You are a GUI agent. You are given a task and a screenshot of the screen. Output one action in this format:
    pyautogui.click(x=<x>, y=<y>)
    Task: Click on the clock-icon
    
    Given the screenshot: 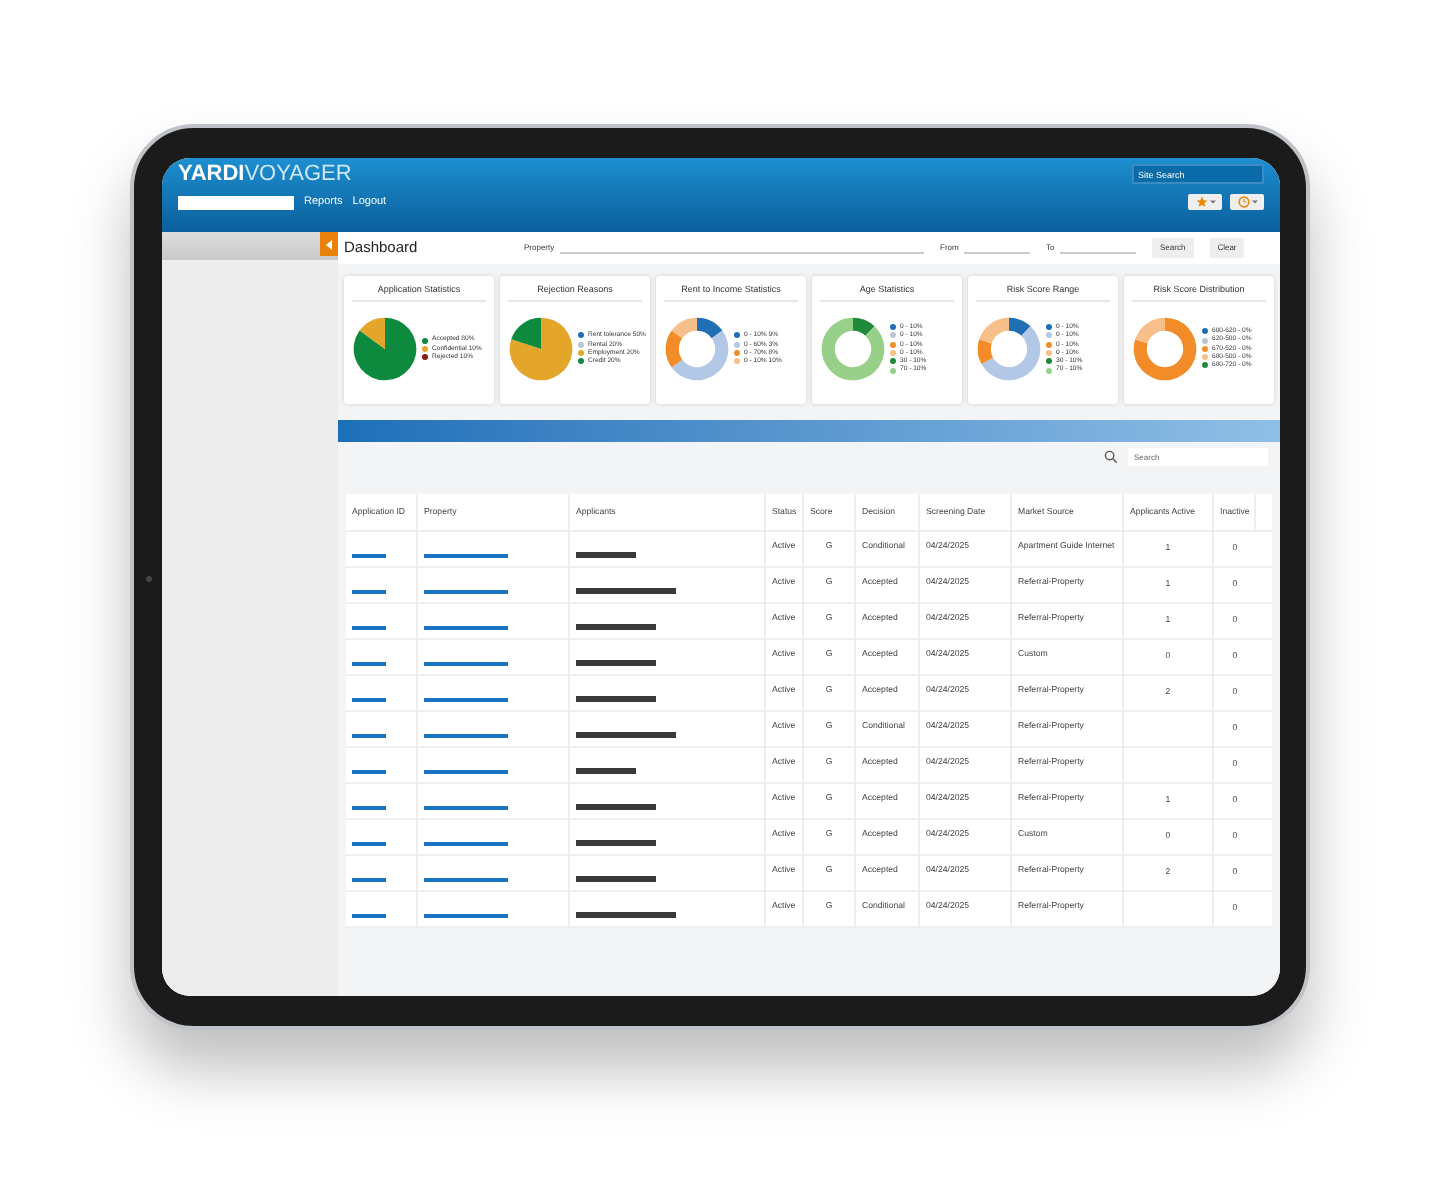 What is the action you would take?
    pyautogui.click(x=1243, y=202)
    